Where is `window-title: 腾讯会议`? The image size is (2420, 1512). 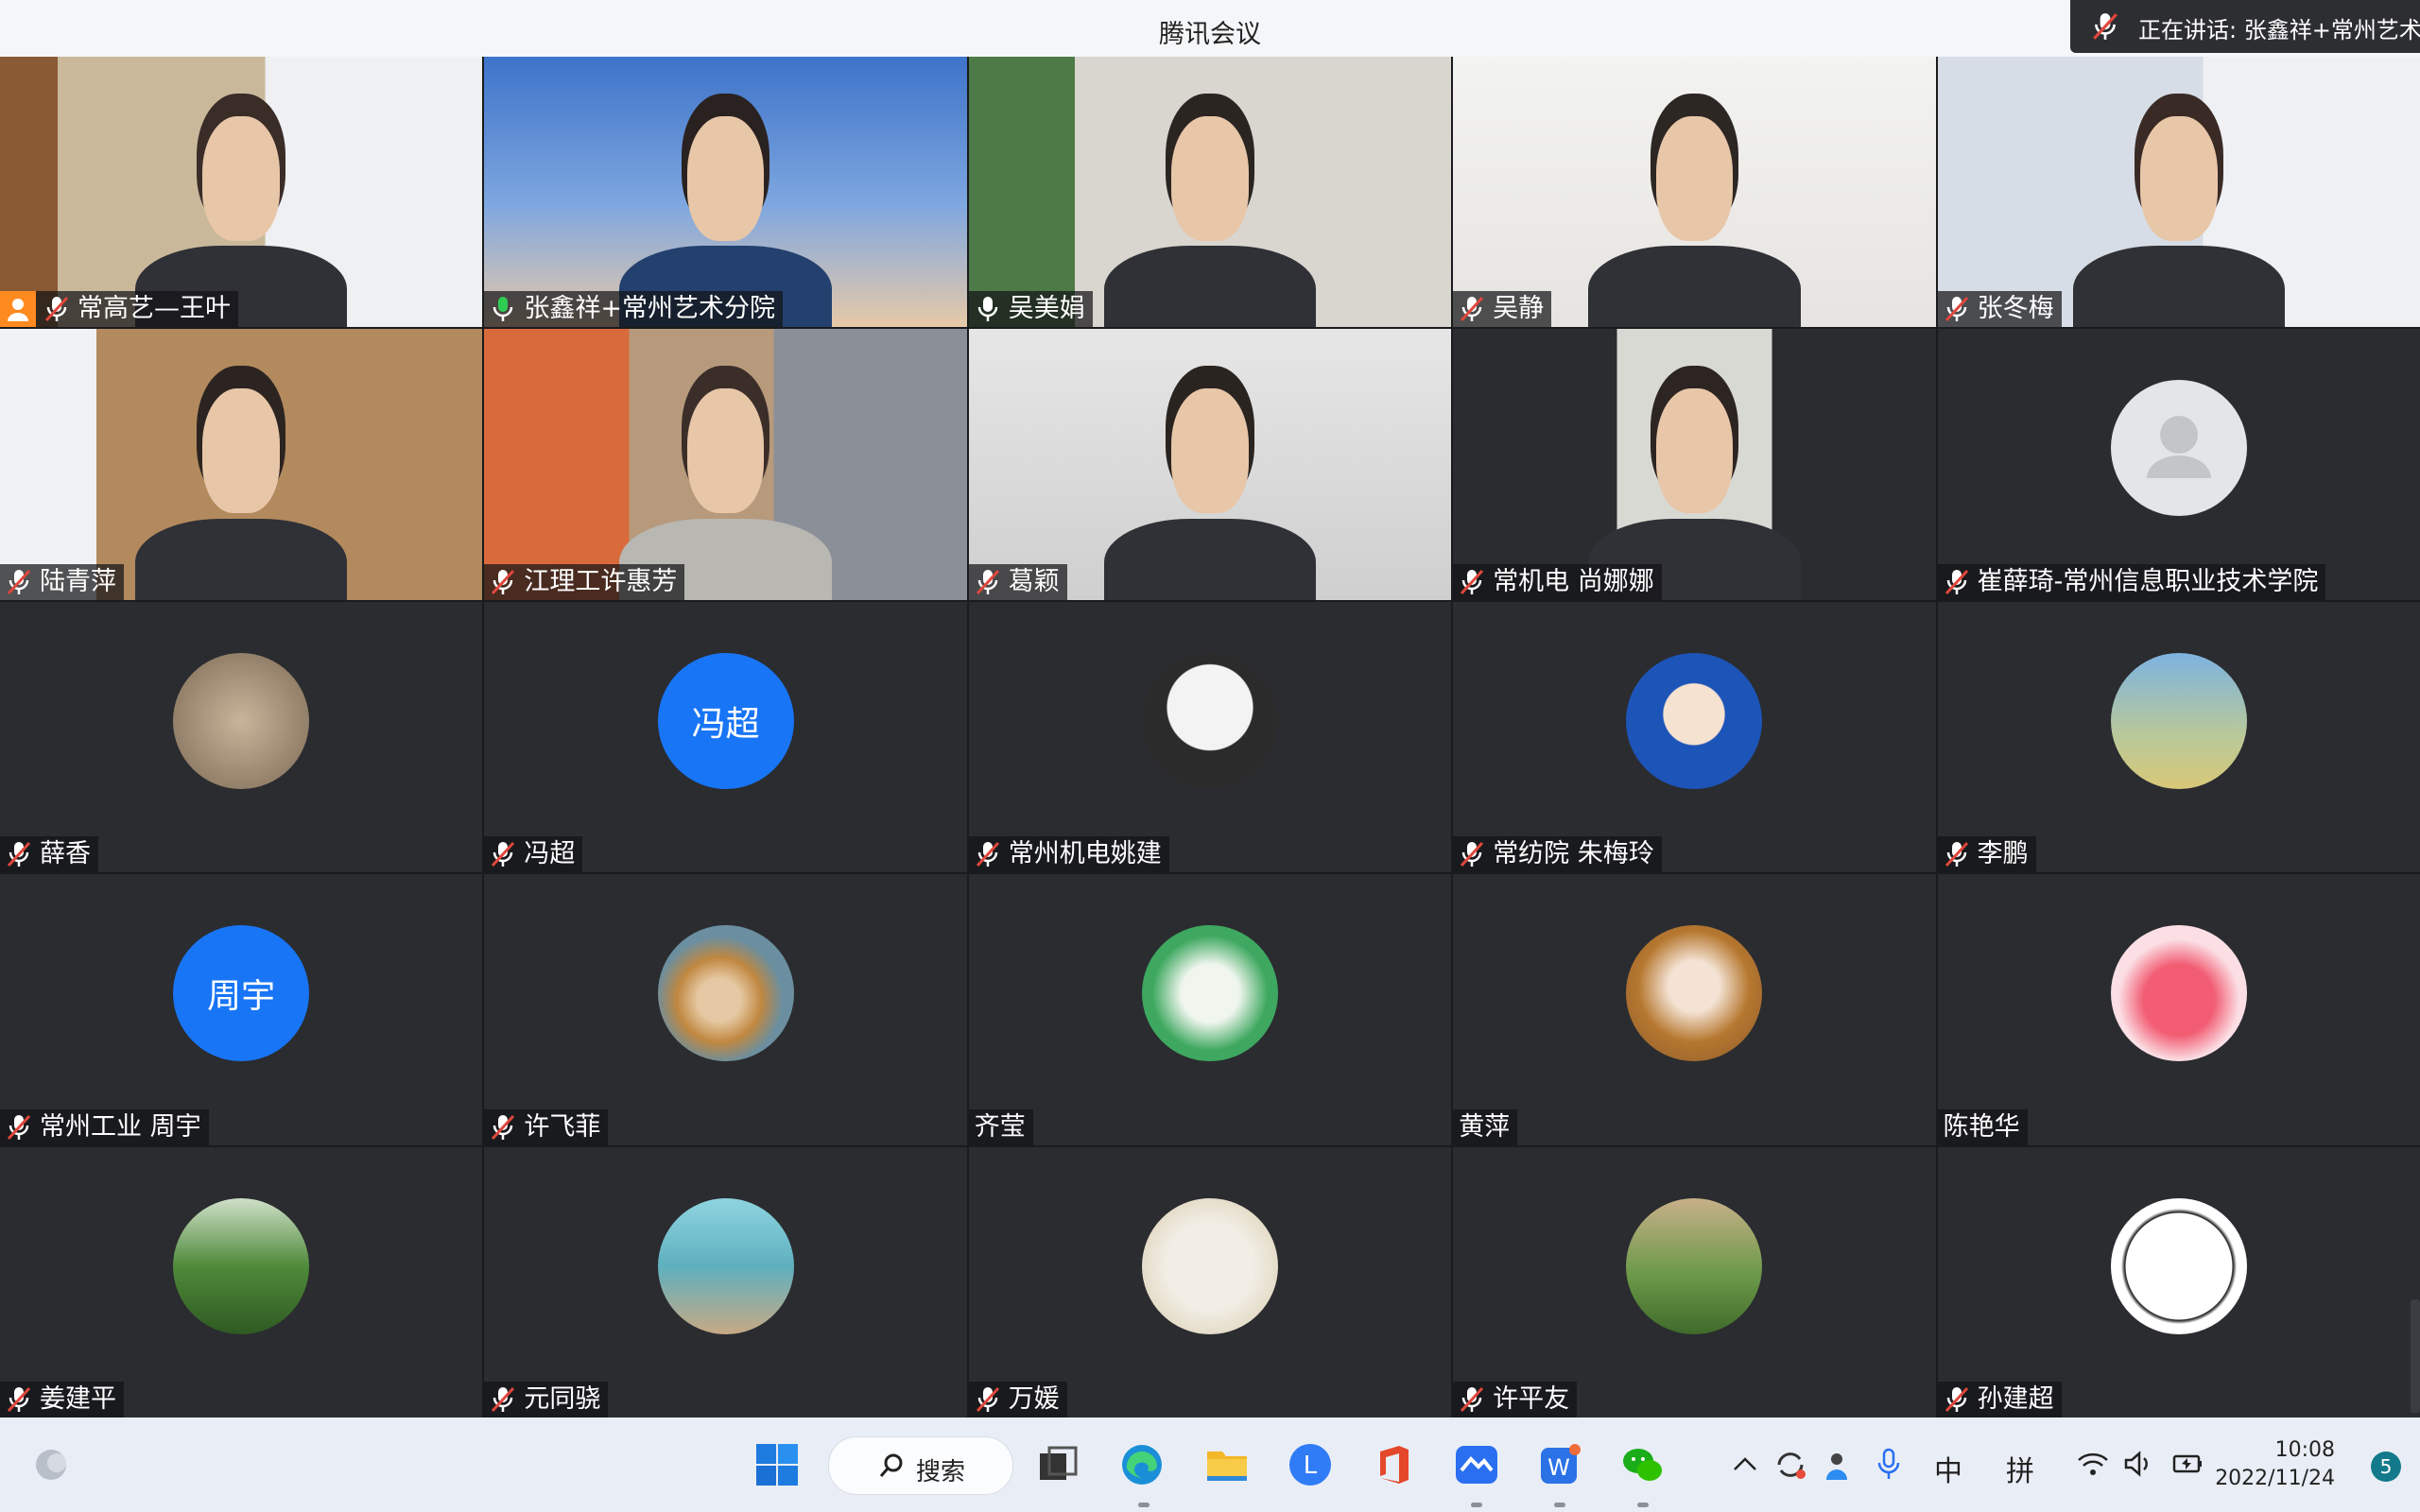 window-title: 腾讯会议 is located at coordinates (1210, 34).